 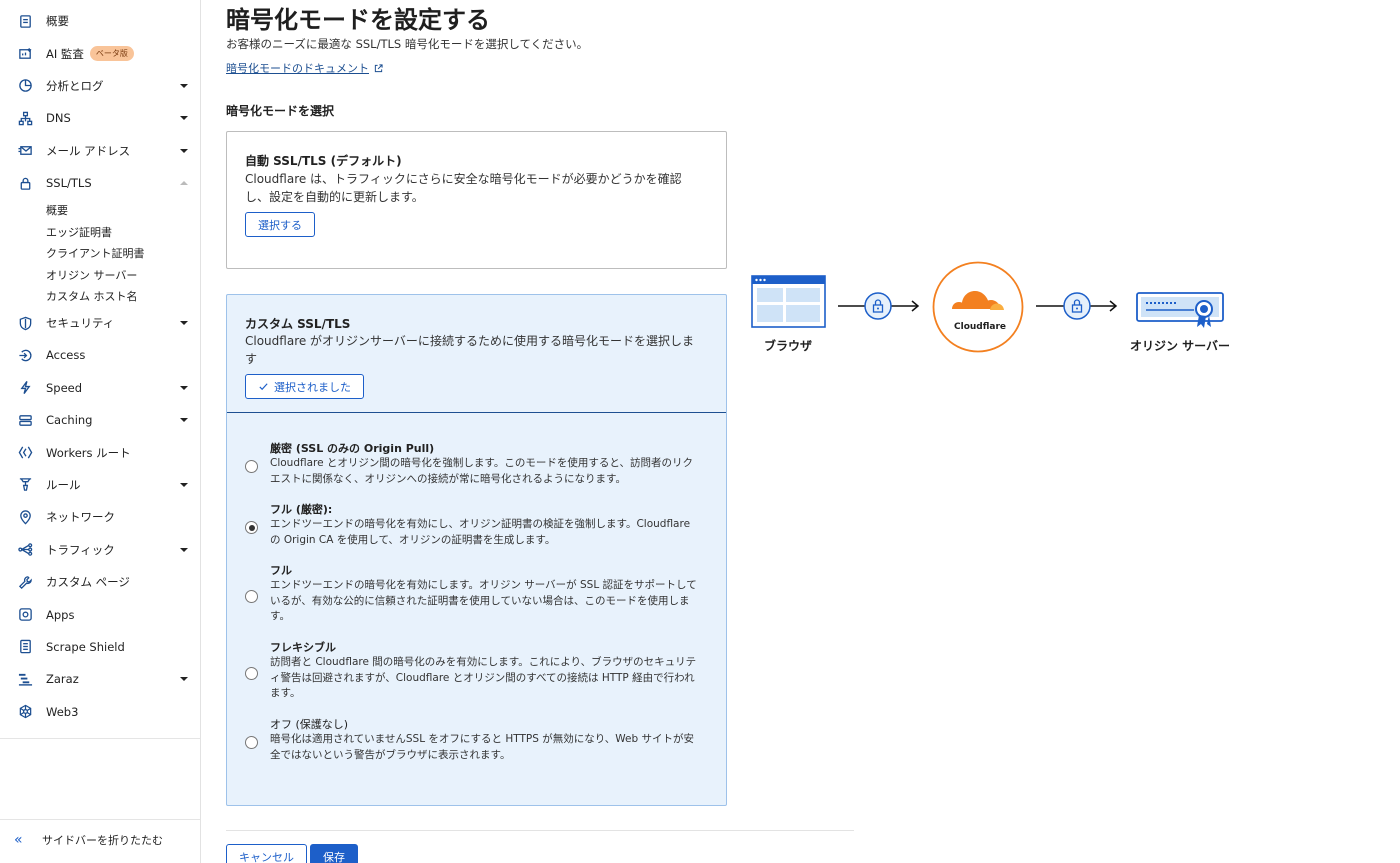 What do you see at coordinates (280, 224) in the screenshot?
I see `select-auto-button: 選択する` at bounding box center [280, 224].